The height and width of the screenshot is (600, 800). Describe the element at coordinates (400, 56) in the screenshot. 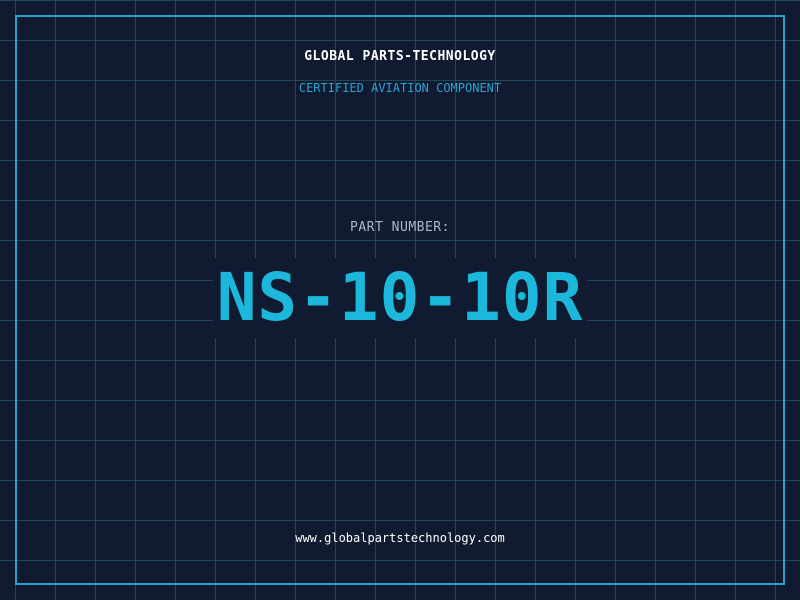

I see `company-name: GLOBAL PARTS-TECHNOLOGY` at that location.